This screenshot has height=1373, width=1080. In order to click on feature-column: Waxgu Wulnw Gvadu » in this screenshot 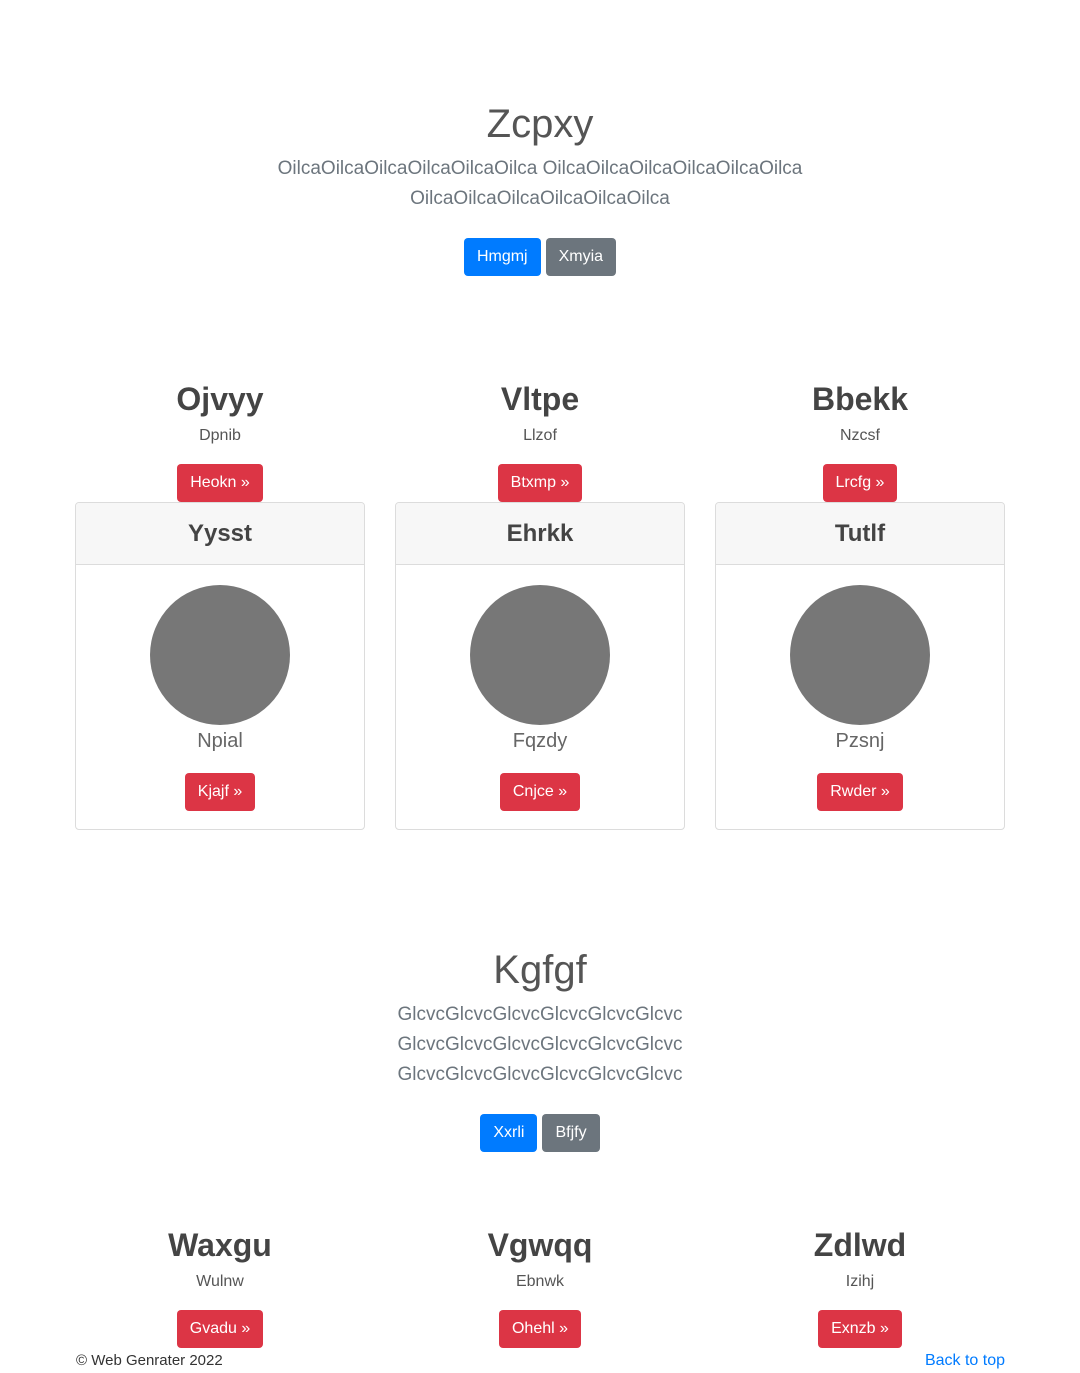, I will do `click(220, 1287)`.